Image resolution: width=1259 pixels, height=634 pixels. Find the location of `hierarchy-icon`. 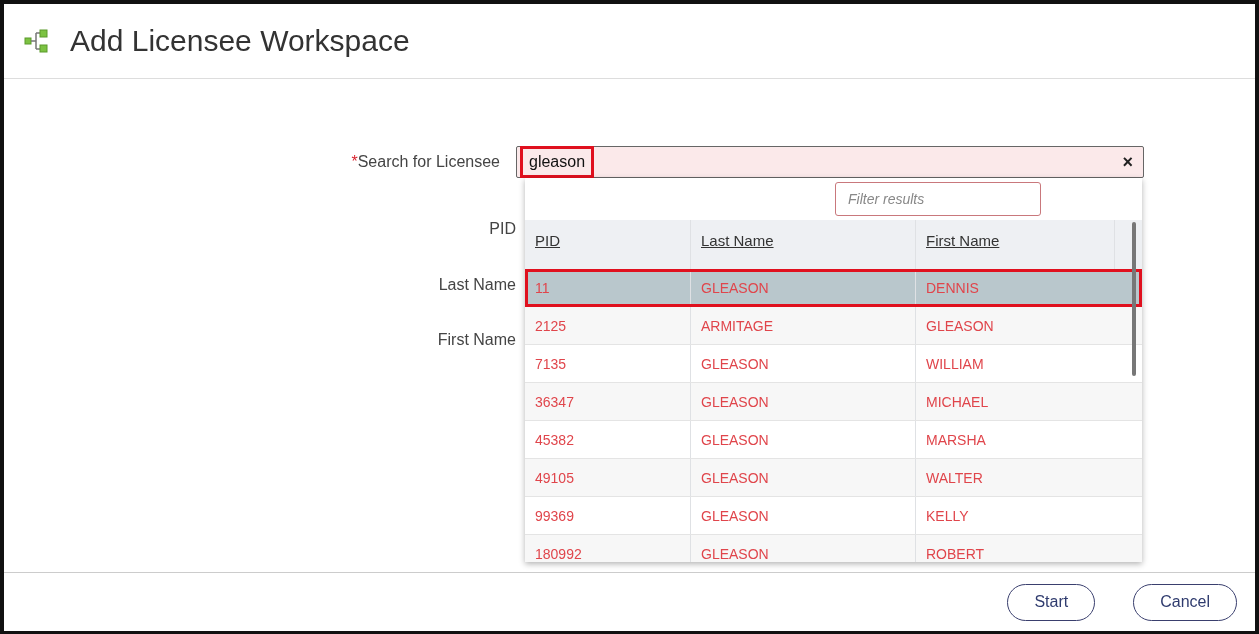

hierarchy-icon is located at coordinates (37, 41).